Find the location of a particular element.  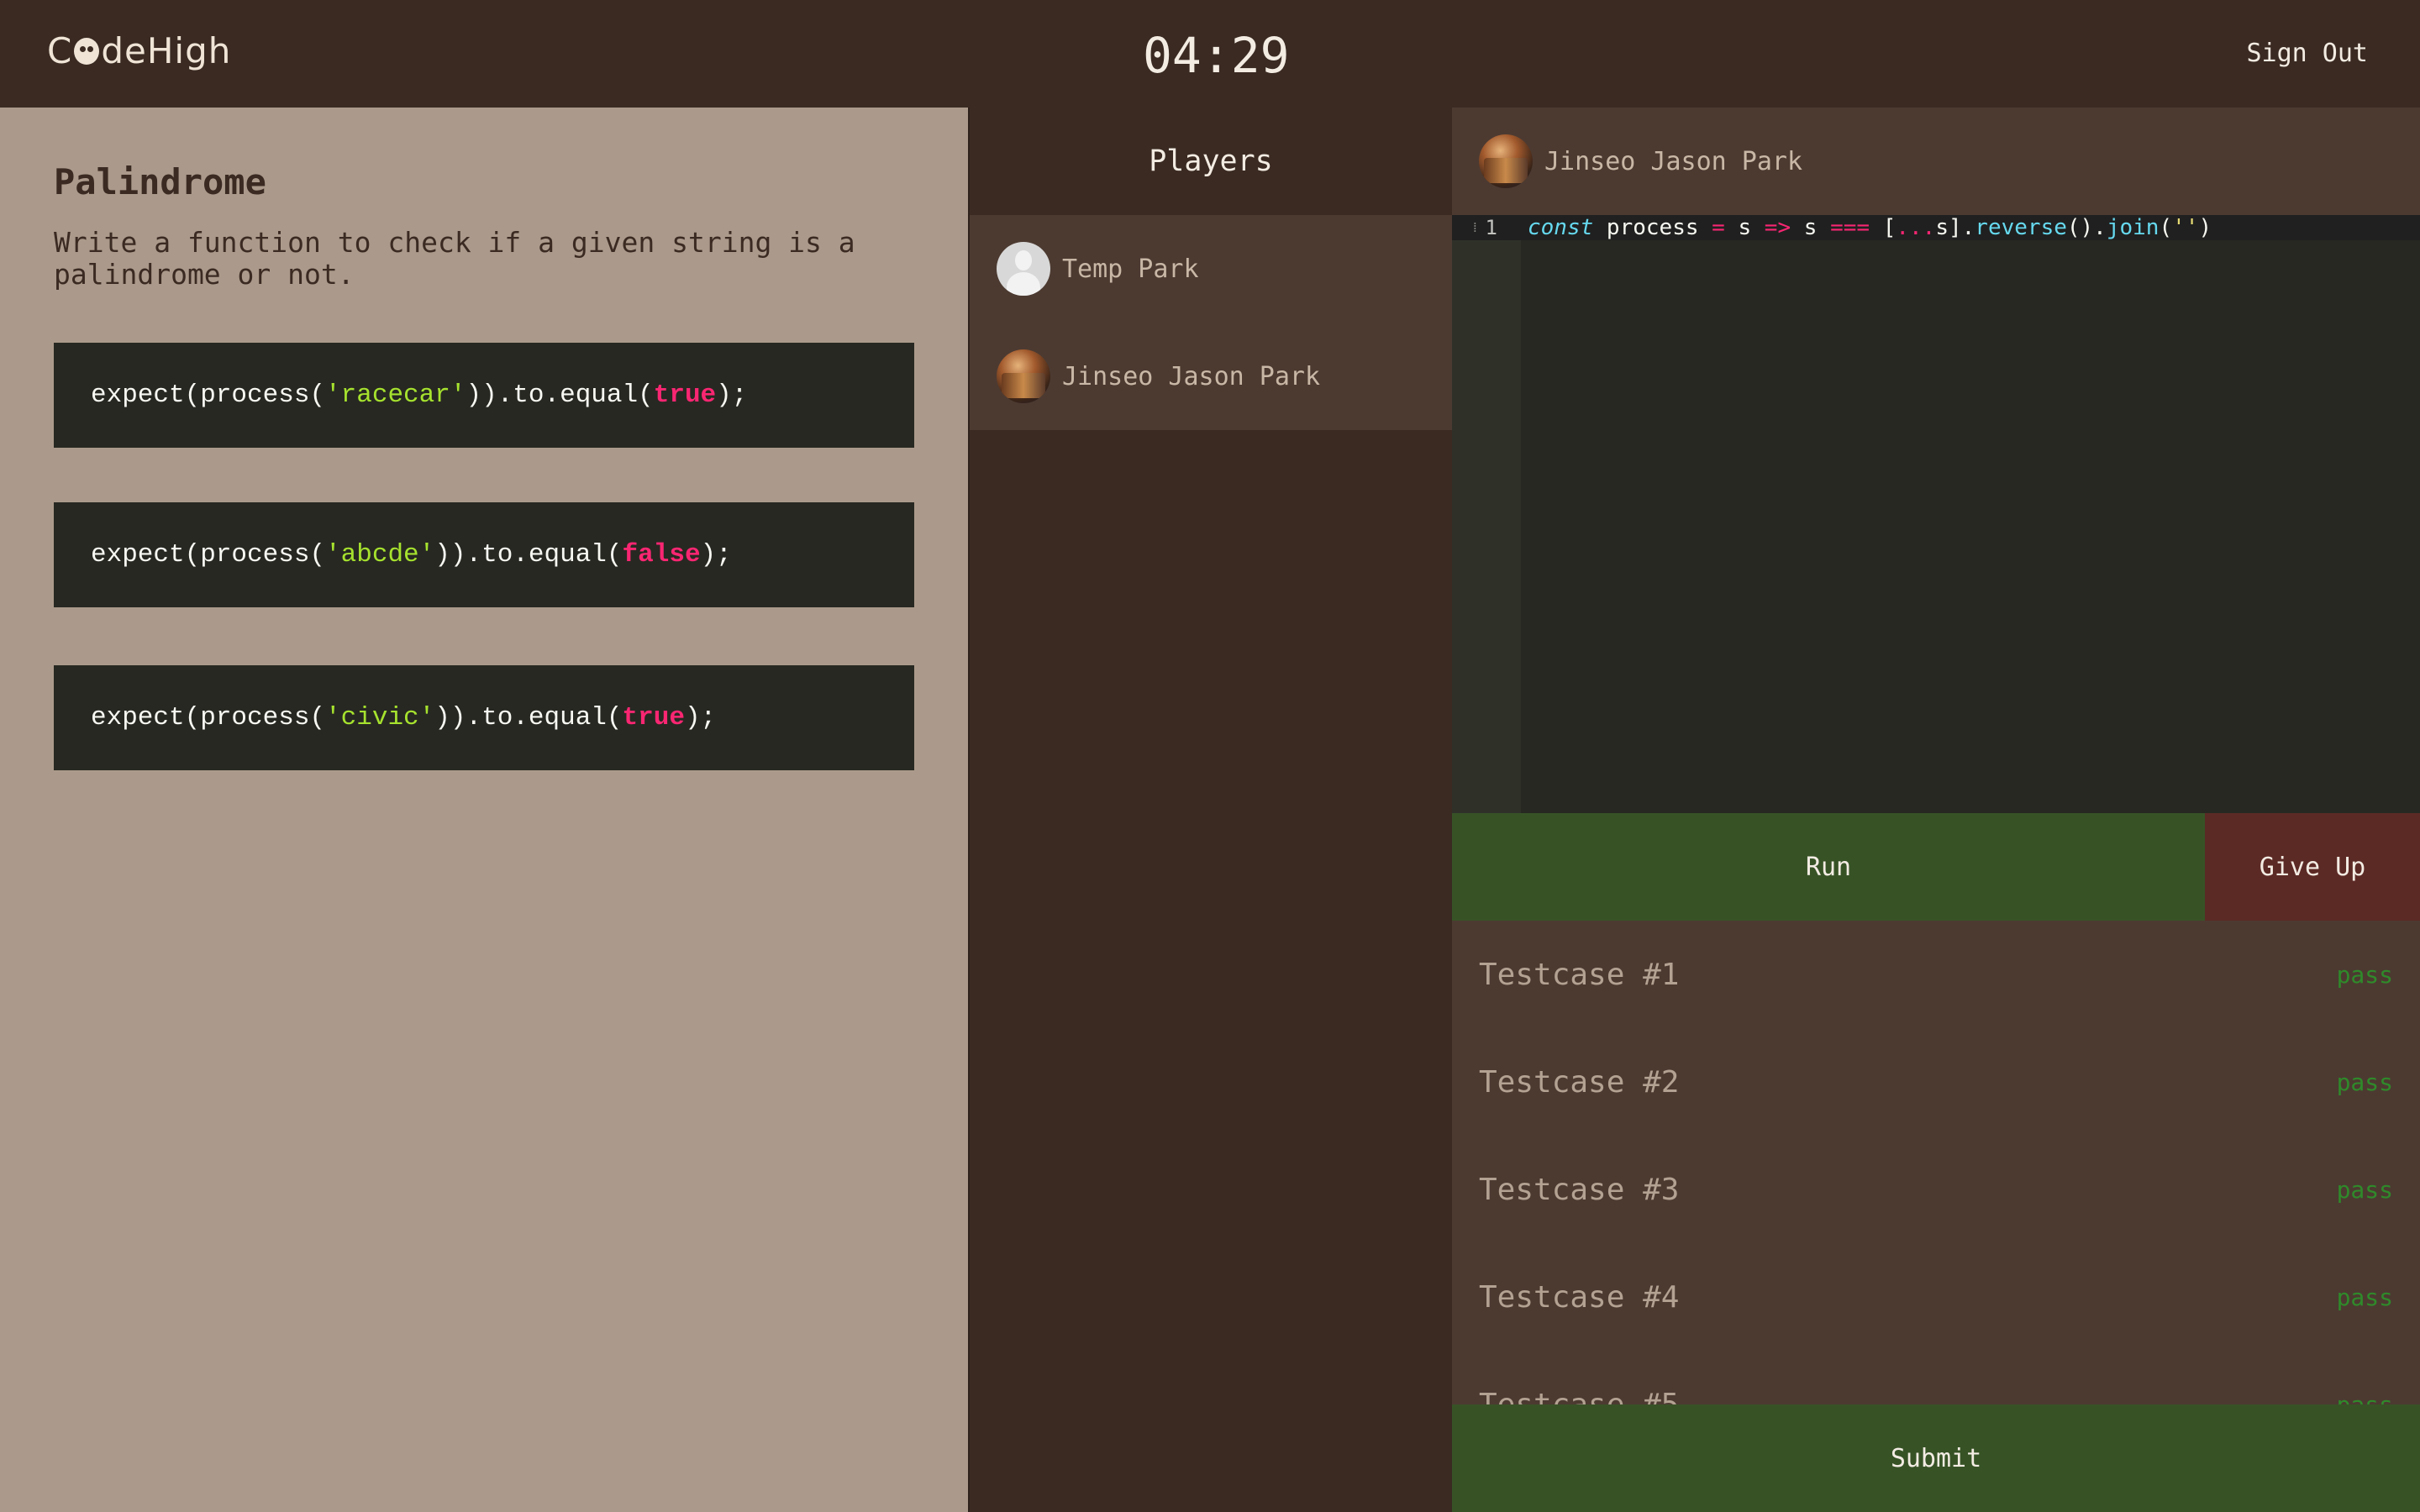

run-button: Run is located at coordinates (1828, 867).